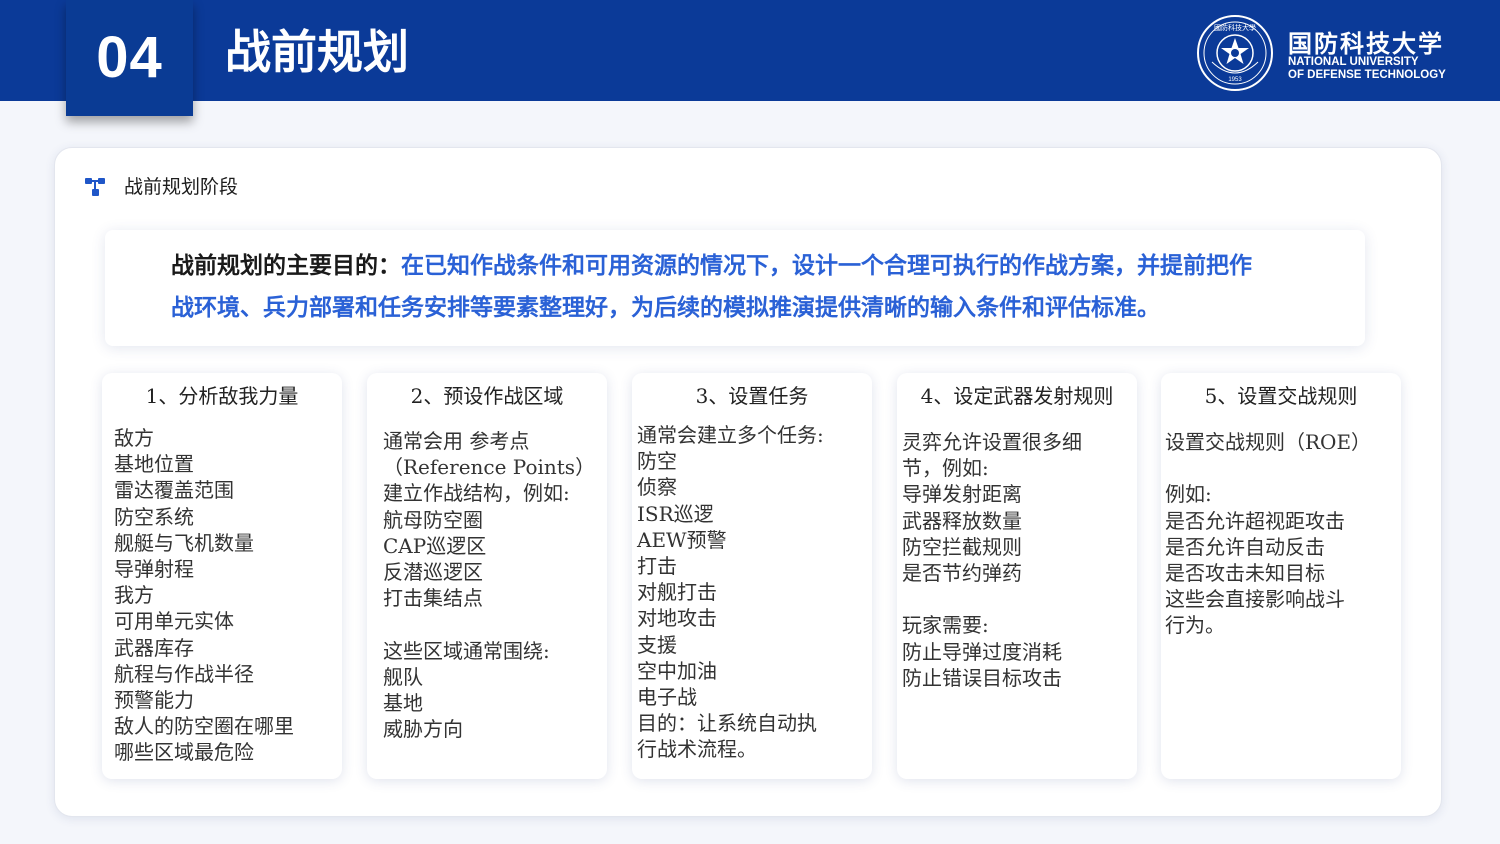  What do you see at coordinates (697, 749) in the screenshot?
I see `card-line: 行战术流程。` at bounding box center [697, 749].